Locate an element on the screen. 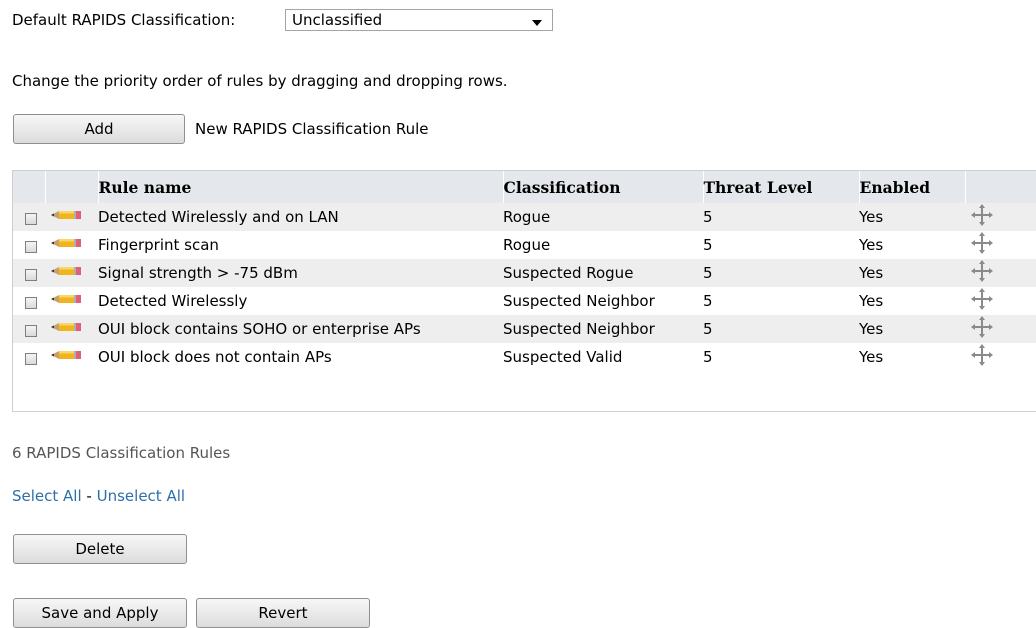 This screenshot has height=628, width=1036. revert-button: Revert is located at coordinates (283, 613).